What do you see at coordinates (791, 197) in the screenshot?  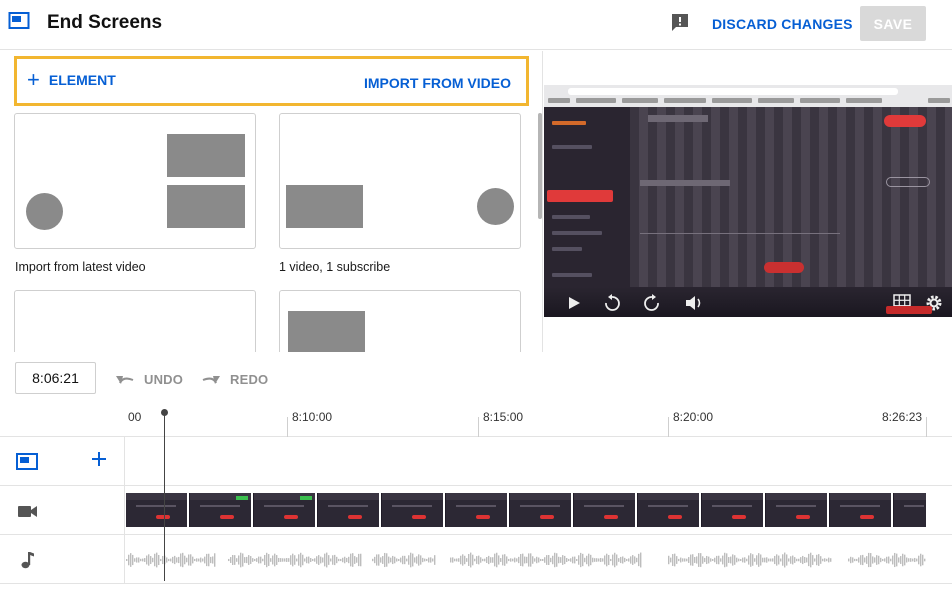 I see `preview-main` at bounding box center [791, 197].